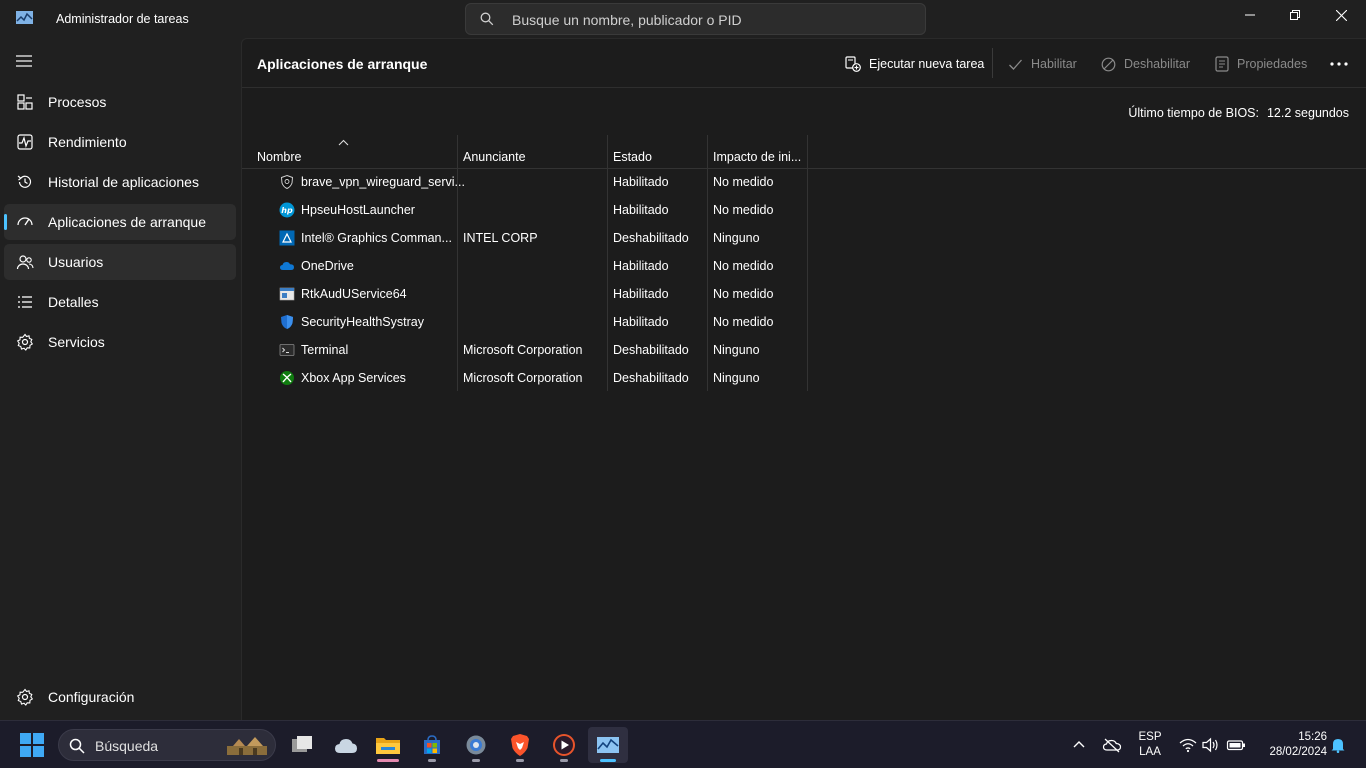 The height and width of the screenshot is (768, 1366). What do you see at coordinates (127, 222) in the screenshot?
I see `sidebar-item-label: Aplicaciones de arranque` at bounding box center [127, 222].